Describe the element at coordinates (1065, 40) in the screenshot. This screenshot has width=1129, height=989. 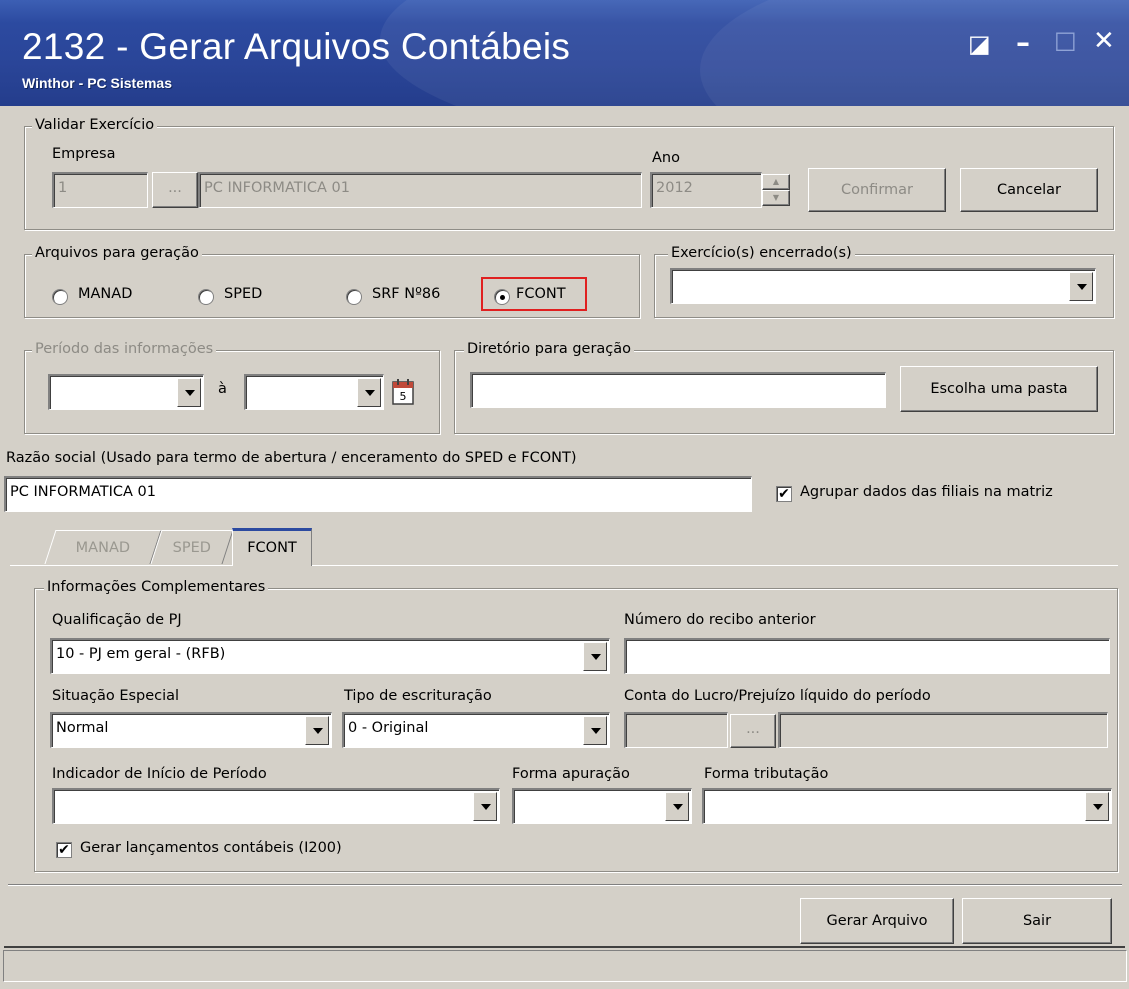
I see `maximize-icon: □` at that location.